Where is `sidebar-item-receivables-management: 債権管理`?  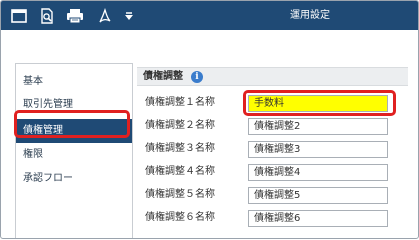
sidebar-item-receivables-management: 債権管理 is located at coordinates (74, 131).